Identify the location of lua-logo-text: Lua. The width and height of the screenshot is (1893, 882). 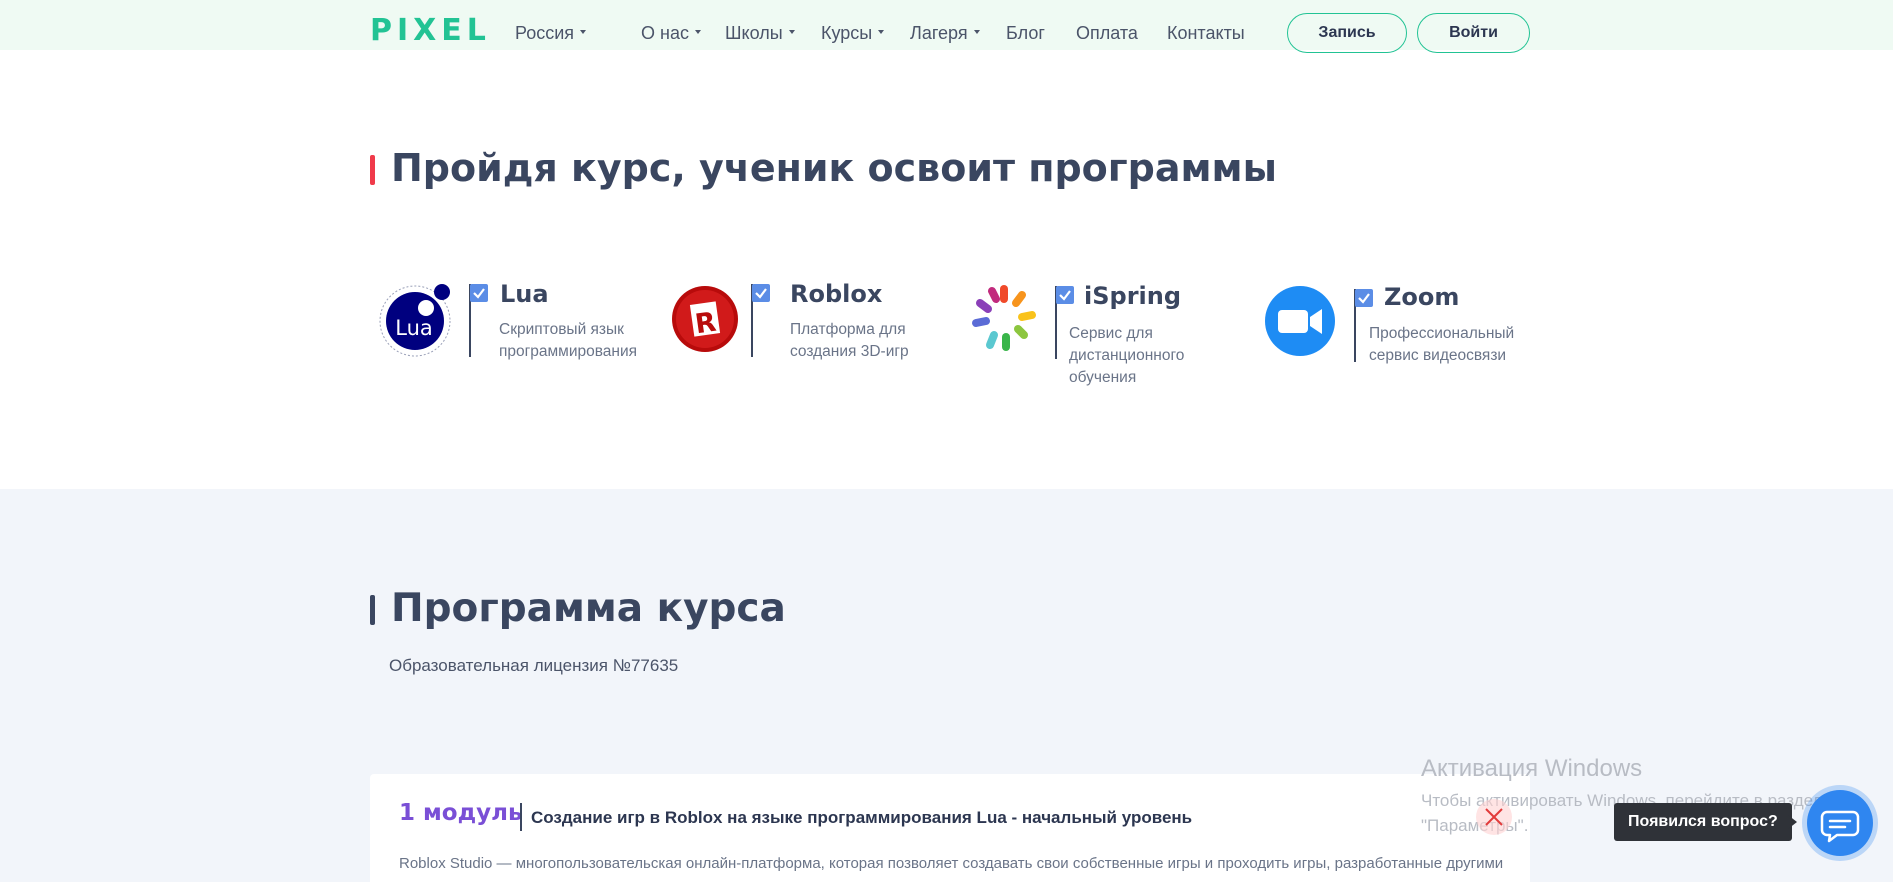
(414, 328).